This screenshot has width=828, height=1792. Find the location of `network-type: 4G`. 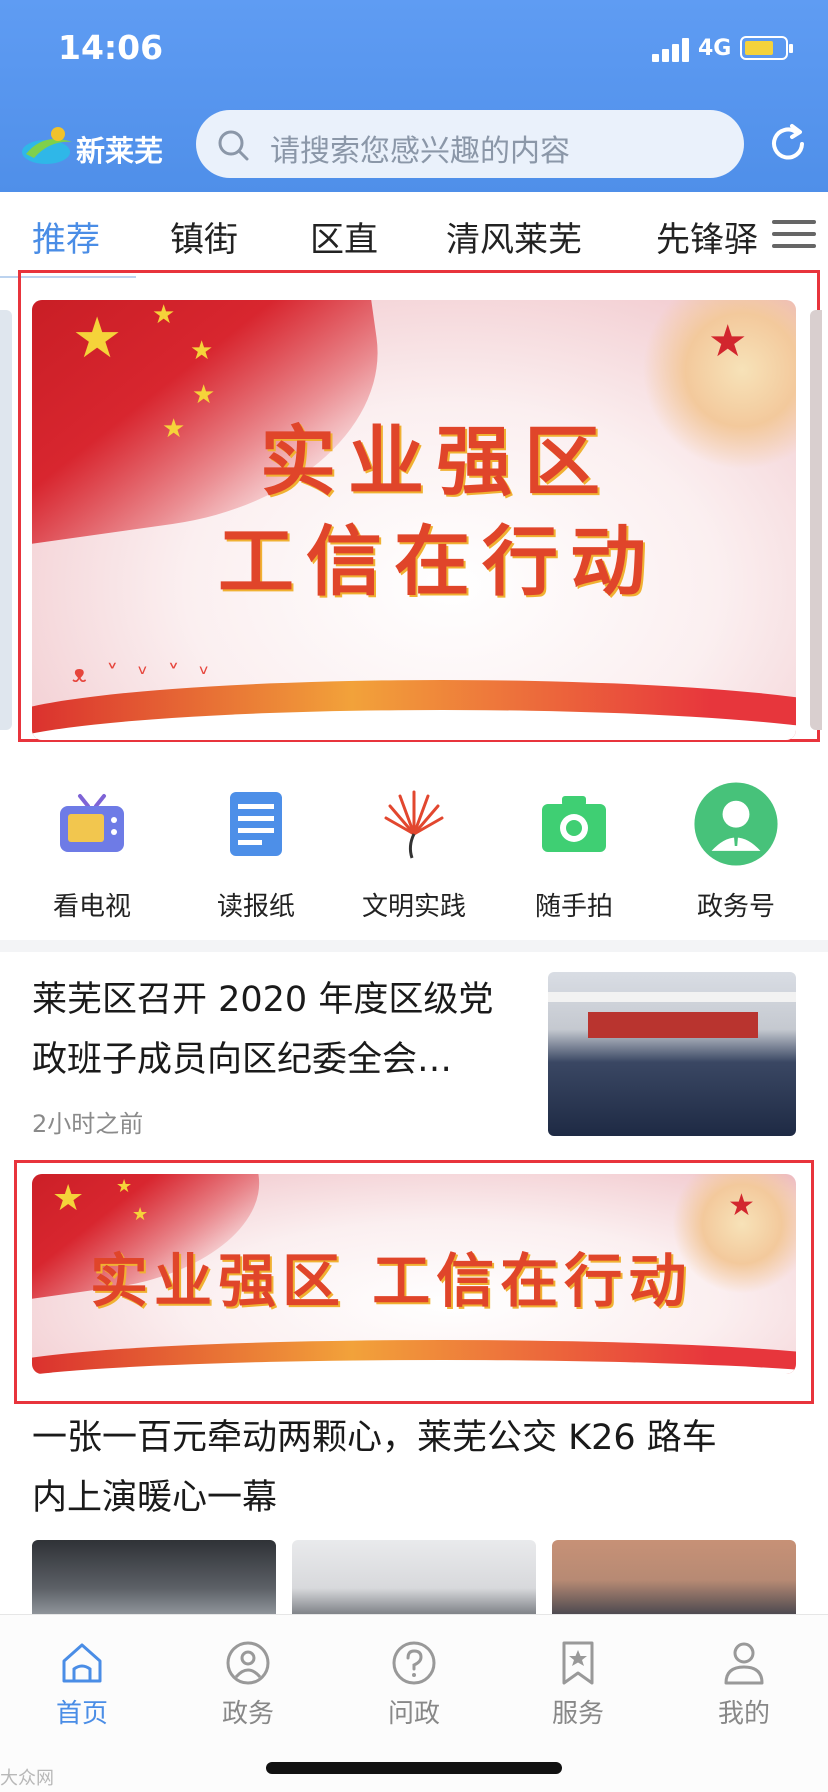

network-type: 4G is located at coordinates (715, 48).